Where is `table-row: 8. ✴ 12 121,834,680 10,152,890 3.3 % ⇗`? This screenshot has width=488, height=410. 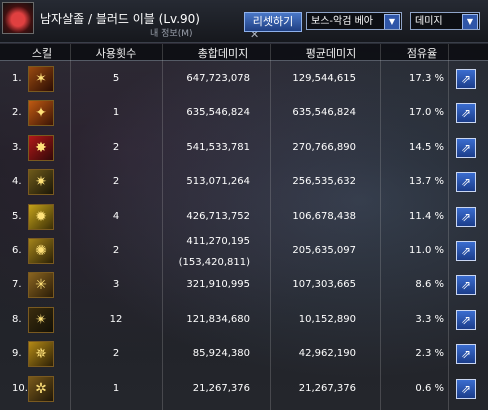
table-row: 8. ✴ 12 121,834,680 10,152,890 3.3 % ⇗ is located at coordinates (244, 321).